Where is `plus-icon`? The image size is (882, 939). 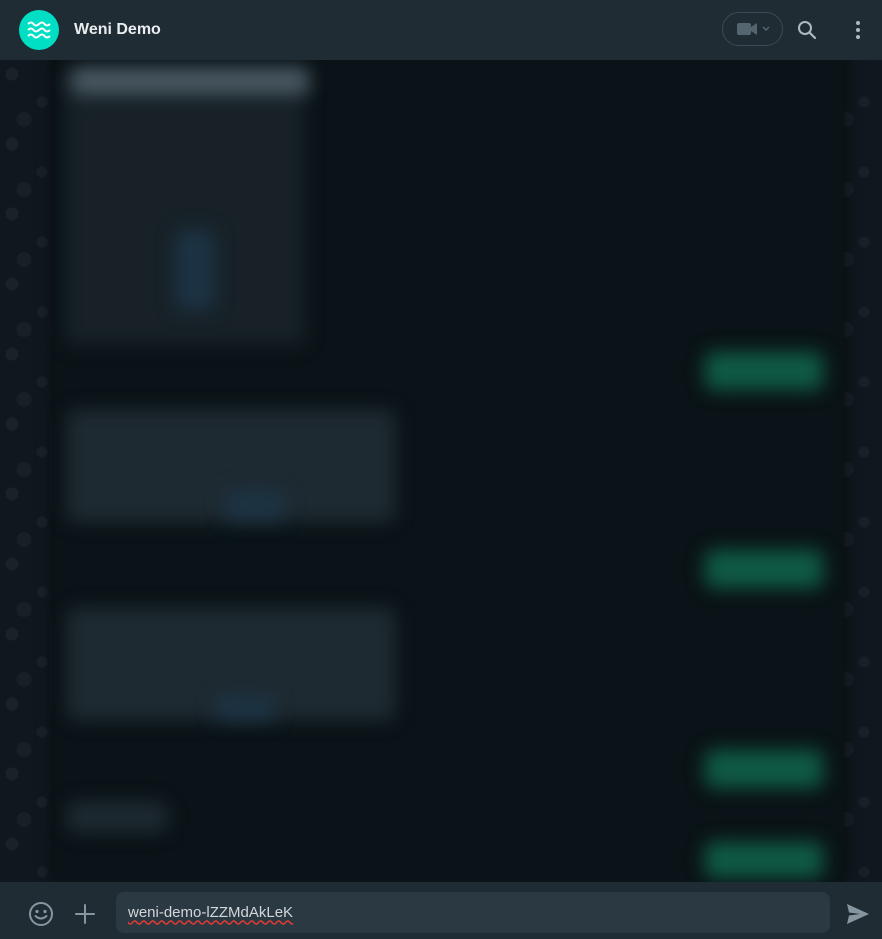 plus-icon is located at coordinates (85, 914).